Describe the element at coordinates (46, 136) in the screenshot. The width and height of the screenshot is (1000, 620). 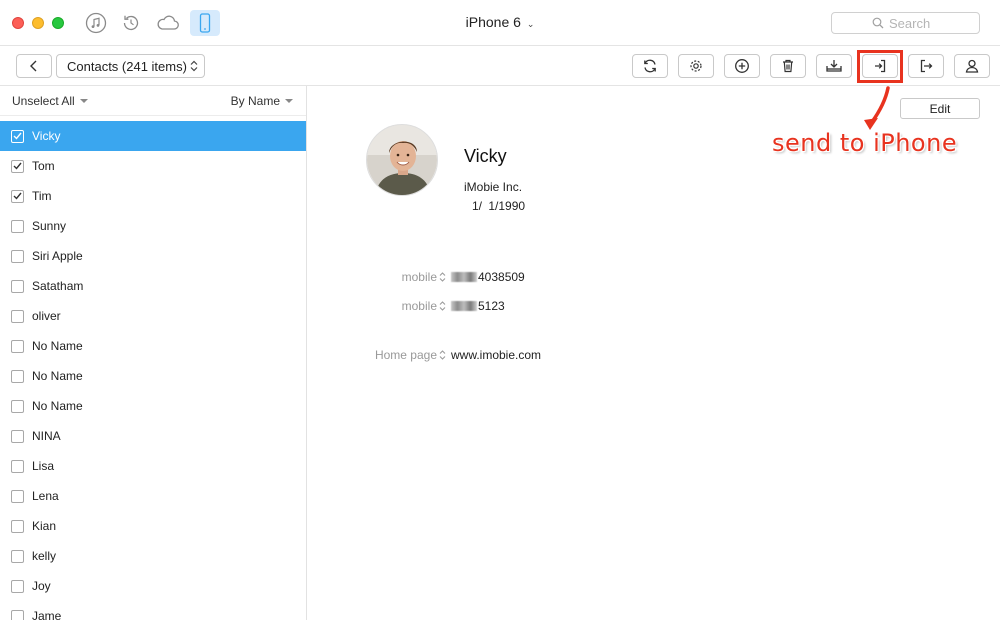
I see `contact-name-label: Vicky` at that location.